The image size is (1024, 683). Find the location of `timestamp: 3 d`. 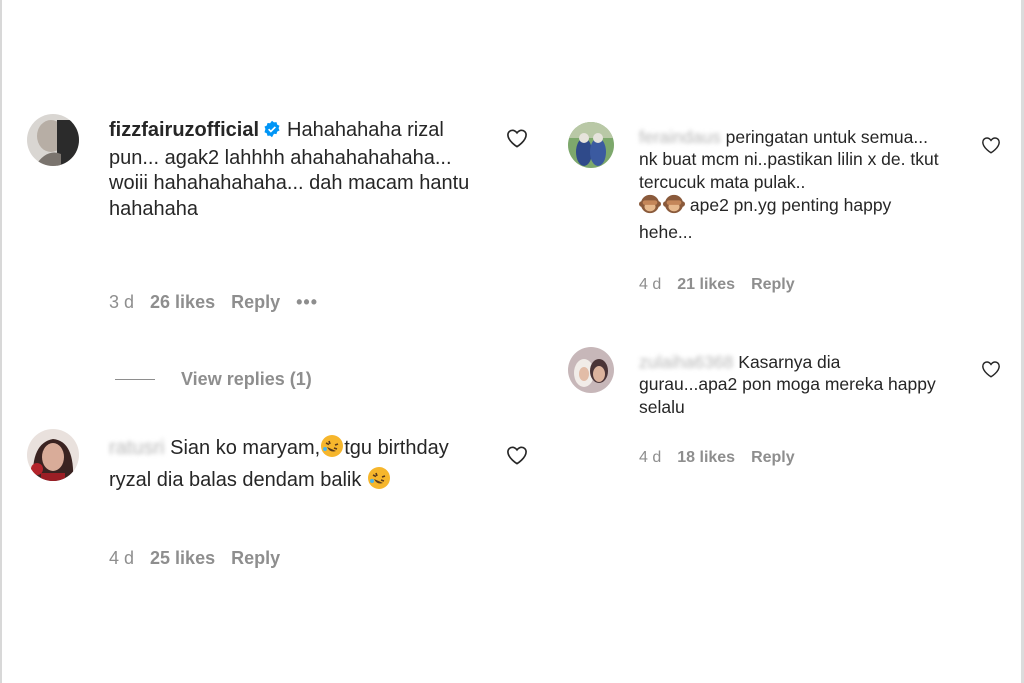

timestamp: 3 d is located at coordinates (122, 302).